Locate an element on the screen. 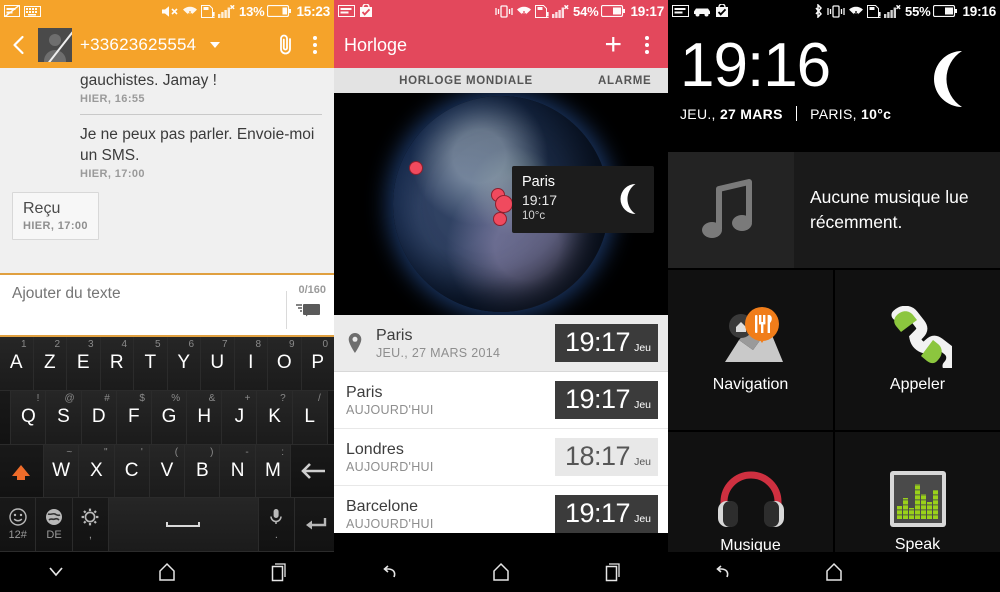  city-time: 19:17 is located at coordinates (597, 399).